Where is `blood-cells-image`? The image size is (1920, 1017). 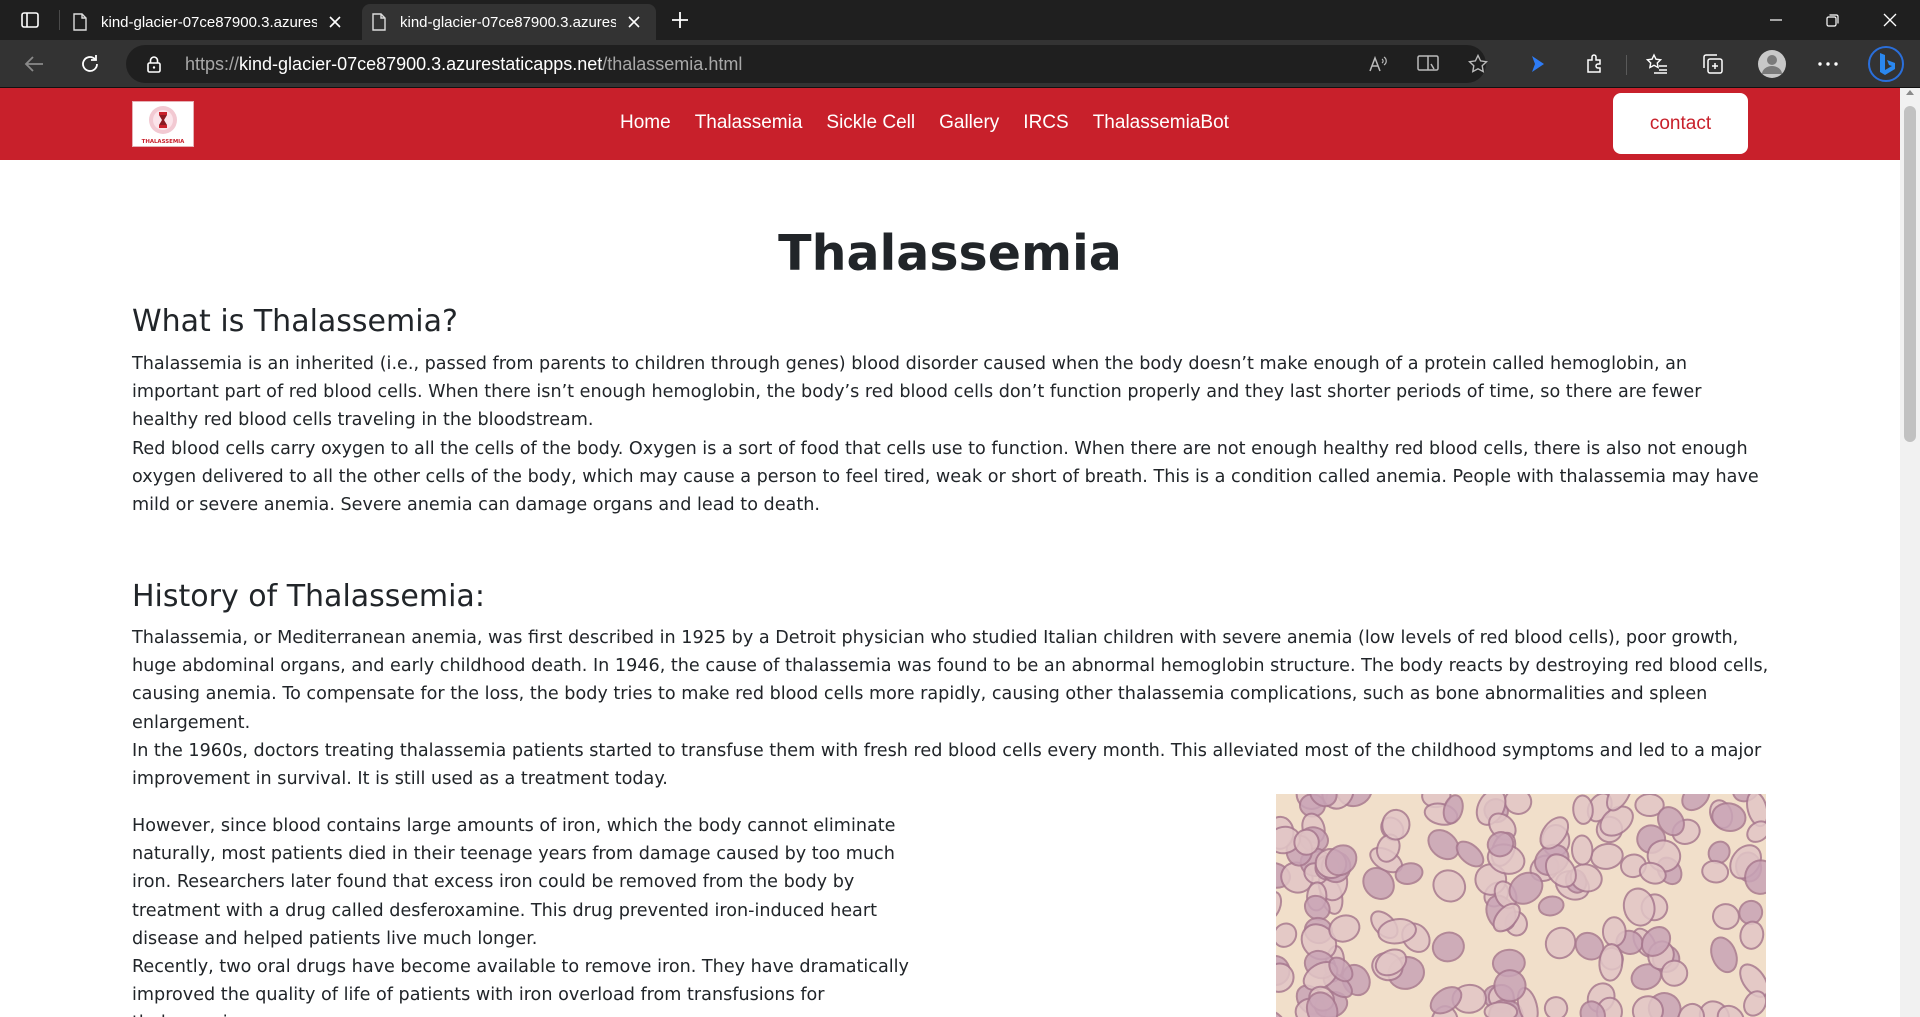 blood-cells-image is located at coordinates (1521, 905).